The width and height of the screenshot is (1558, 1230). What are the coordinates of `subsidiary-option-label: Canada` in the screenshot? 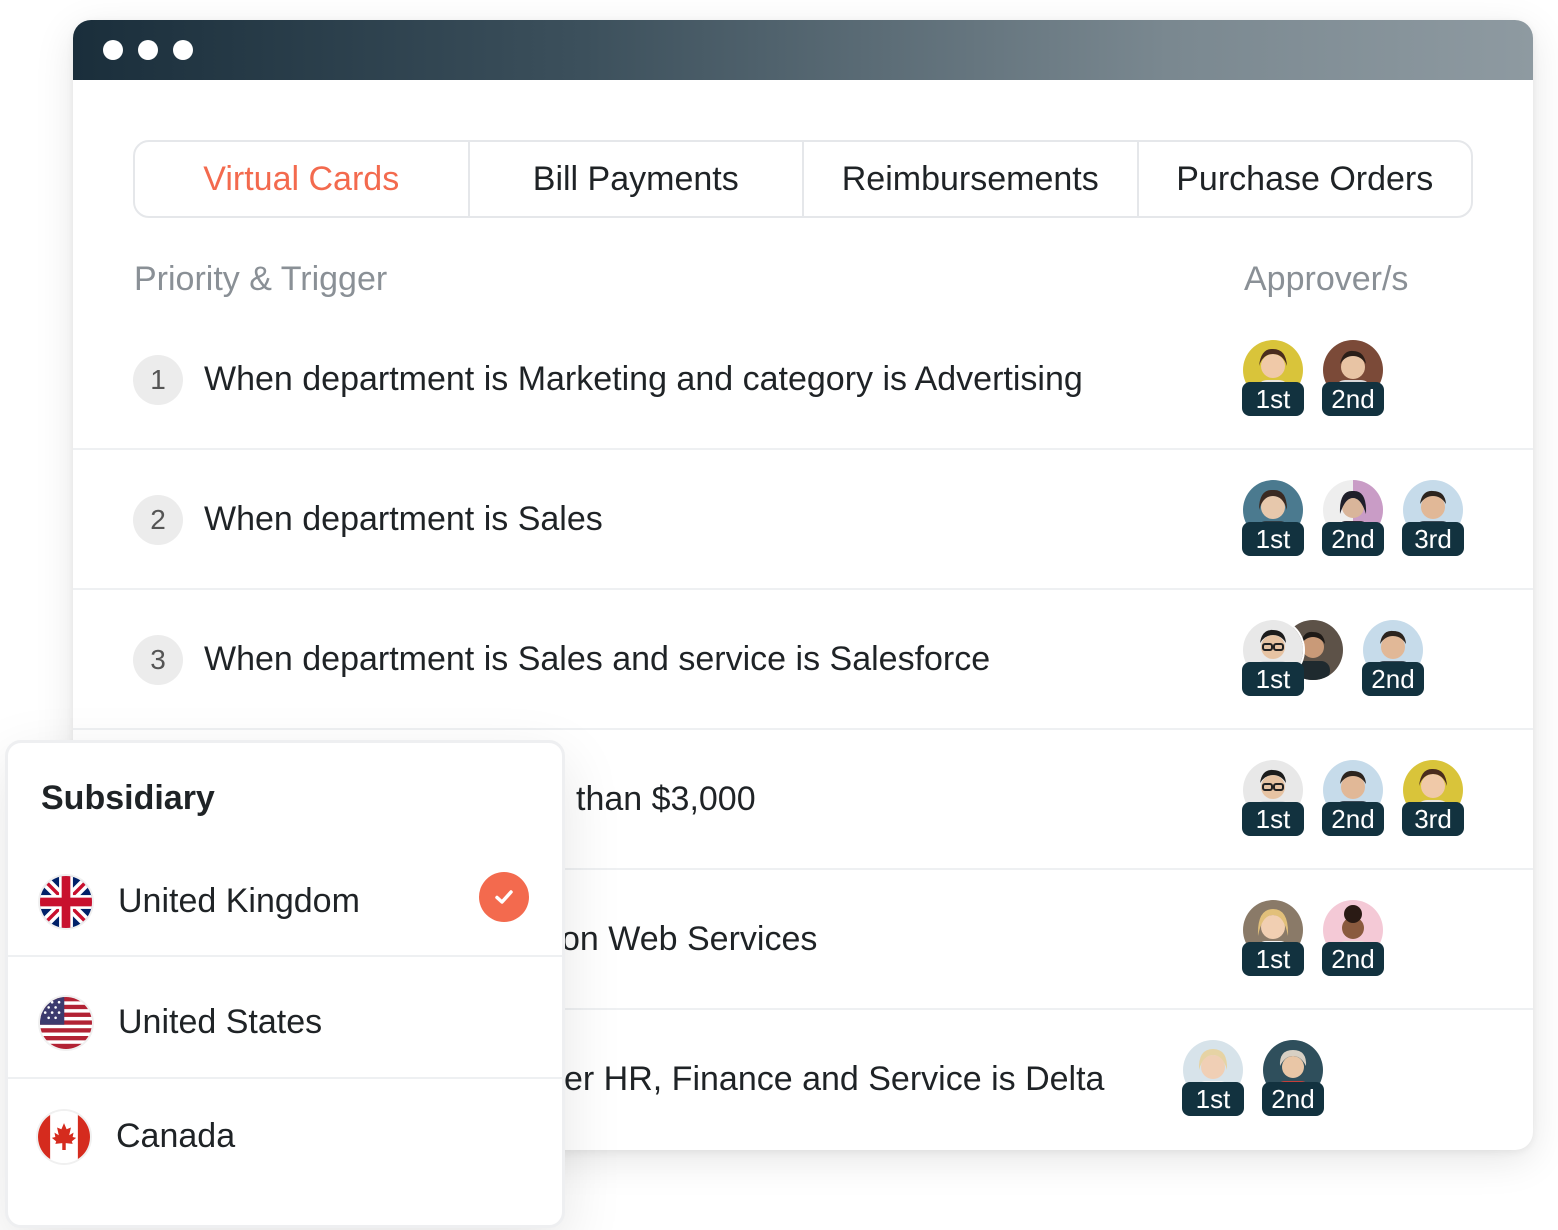 It's located at (176, 1136).